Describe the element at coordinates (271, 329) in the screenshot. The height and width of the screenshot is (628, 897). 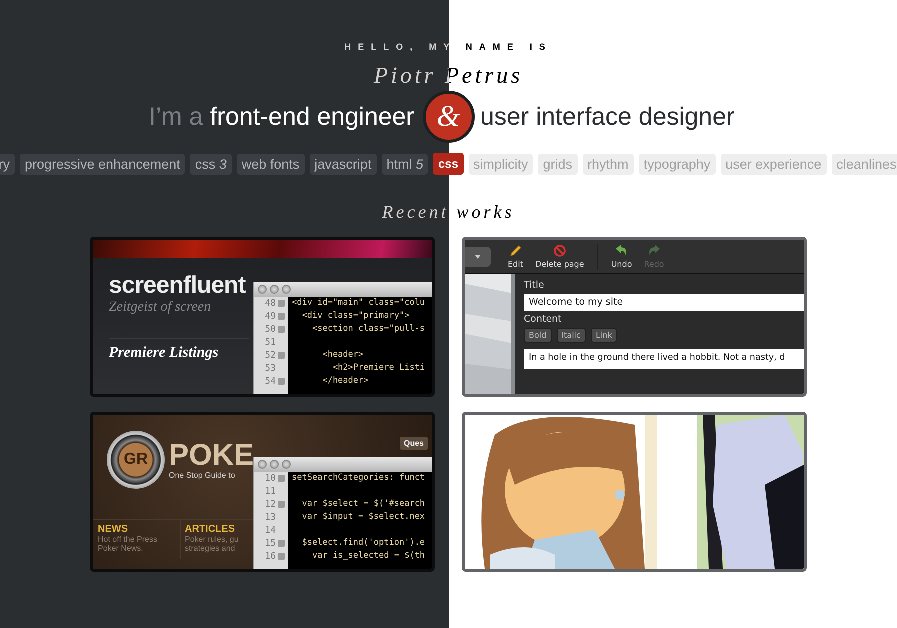
I see `line-number: 50` at that location.